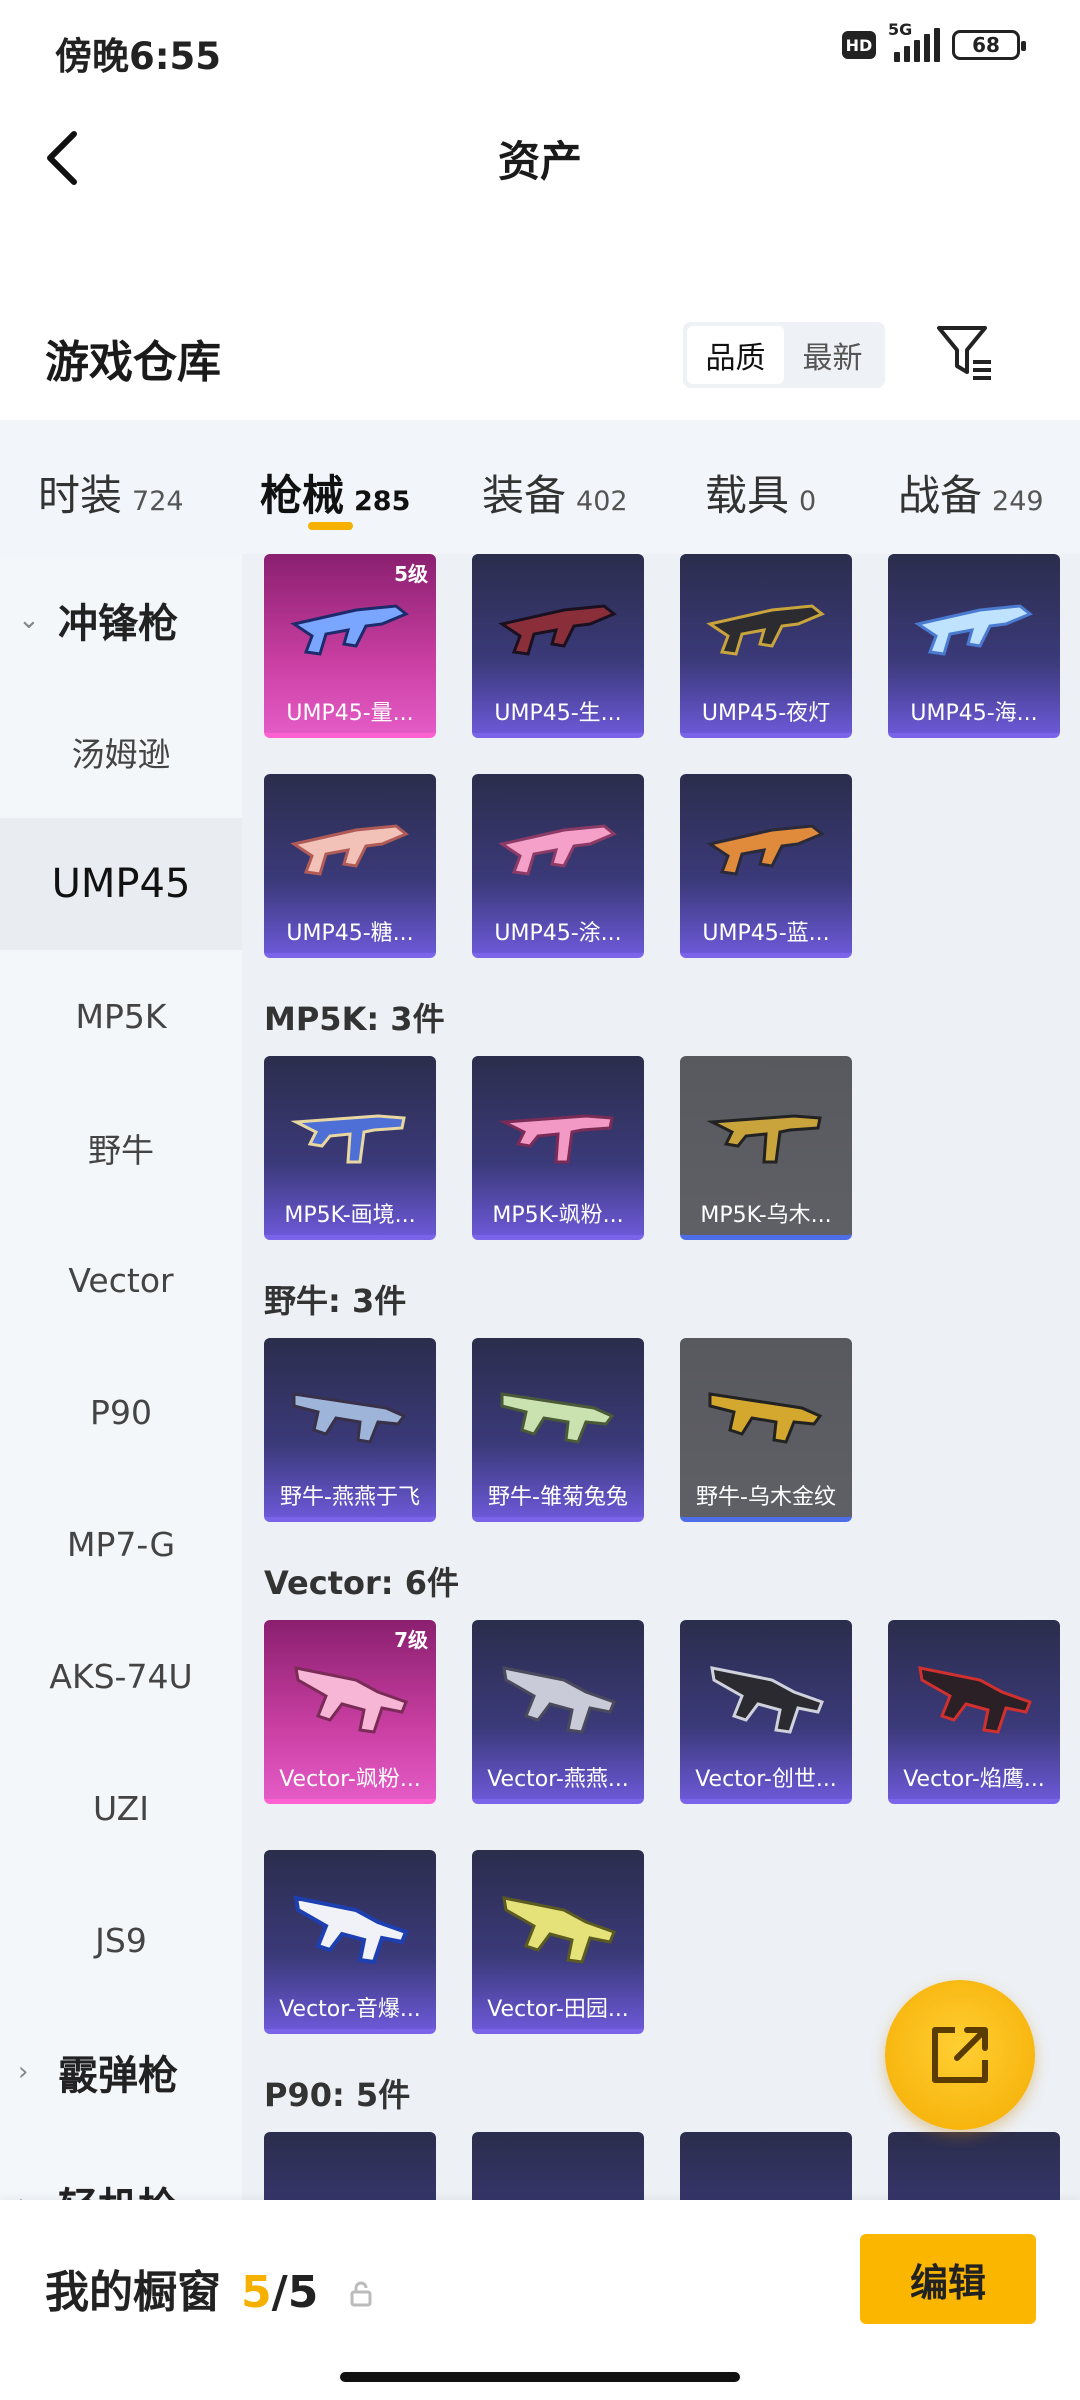 This screenshot has height=2400, width=1080. Describe the element at coordinates (1018, 501) in the screenshot. I see `tab-count: 249` at that location.